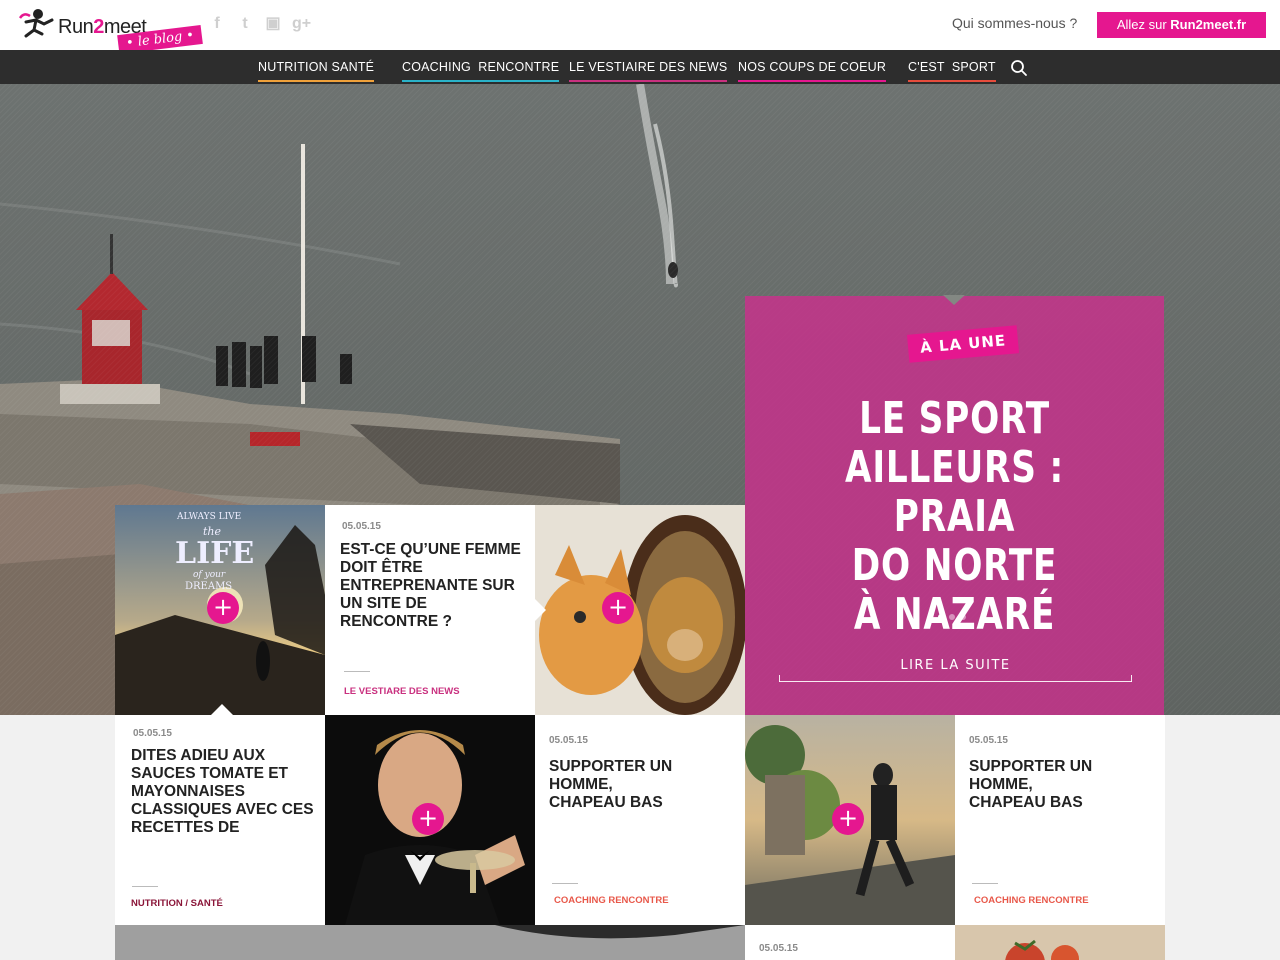 This screenshot has width=1280, height=960. What do you see at coordinates (208, 517) in the screenshot?
I see `quote-text: ALWAYS LIVE` at bounding box center [208, 517].